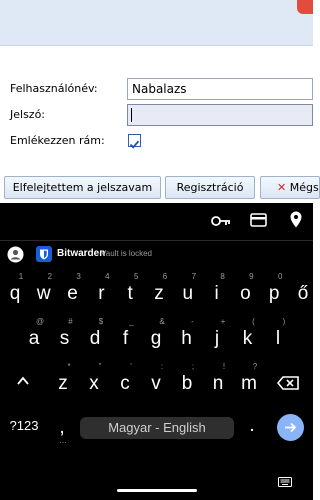 Image resolution: width=320 pixels, height=500 pixels. Describe the element at coordinates (100, 366) in the screenshot. I see `key-hint-x: "` at that location.